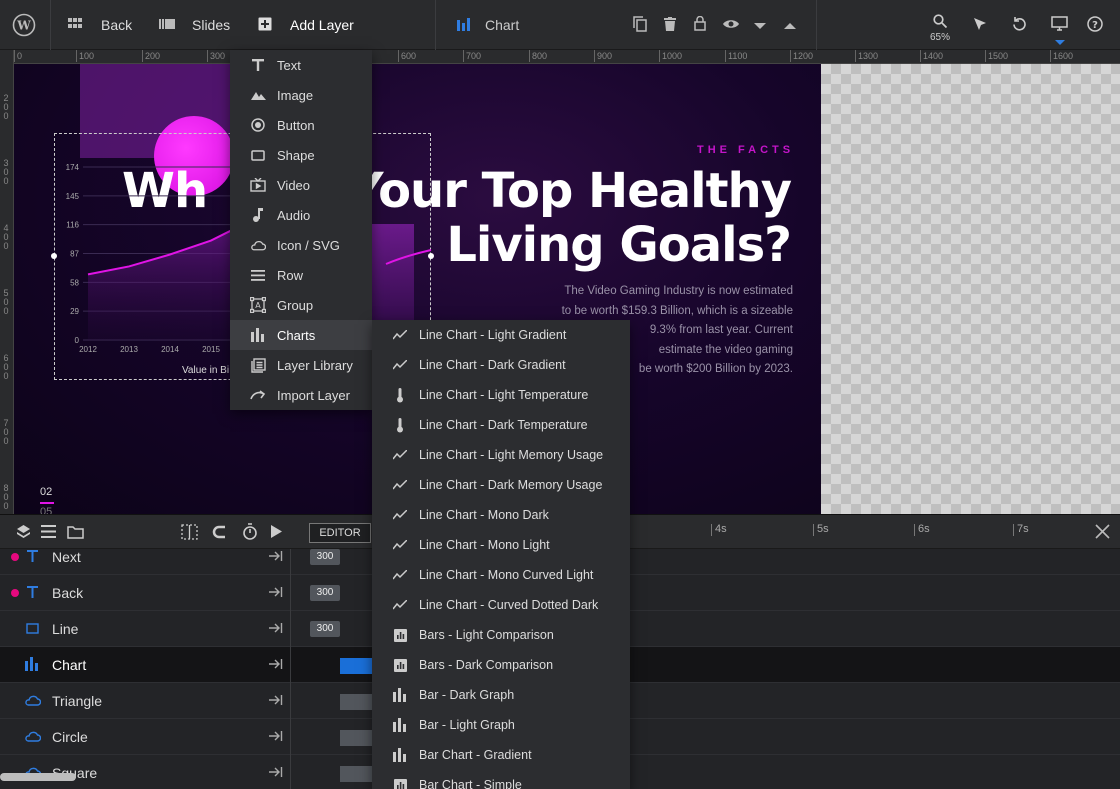 The height and width of the screenshot is (789, 1120). I want to click on resize-handle-left, so click(54, 256).